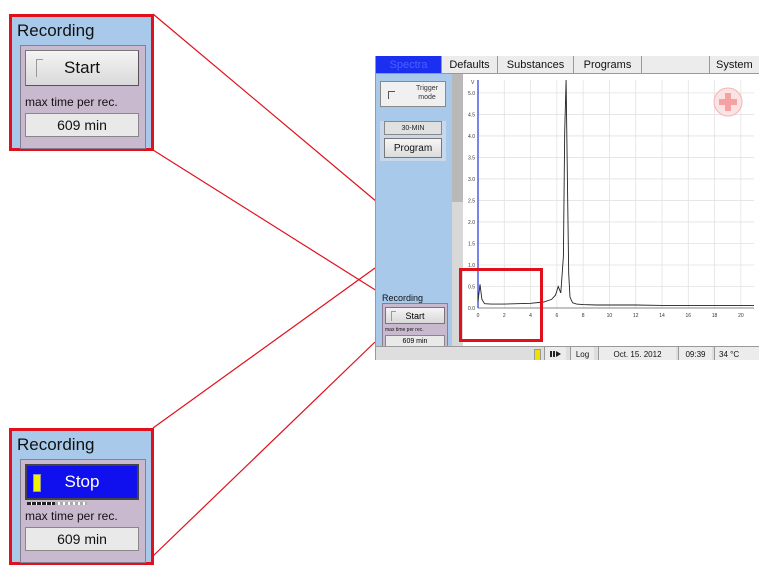  What do you see at coordinates (457, 138) in the screenshot?
I see `scrollbar-thumb` at bounding box center [457, 138].